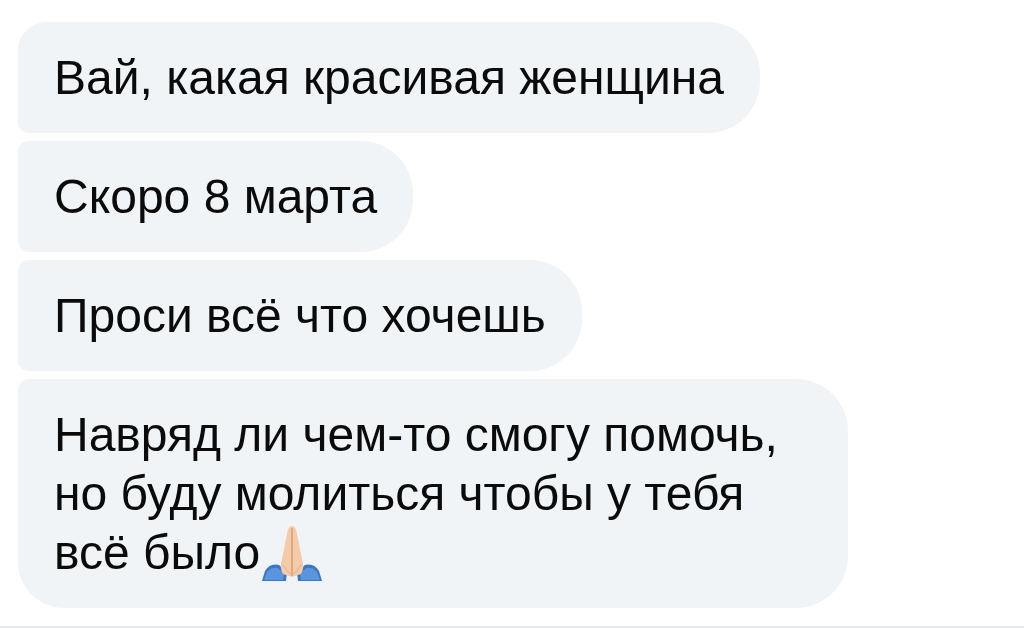  I want to click on message-text: Вай, какая красивая женщина, so click(389, 77).